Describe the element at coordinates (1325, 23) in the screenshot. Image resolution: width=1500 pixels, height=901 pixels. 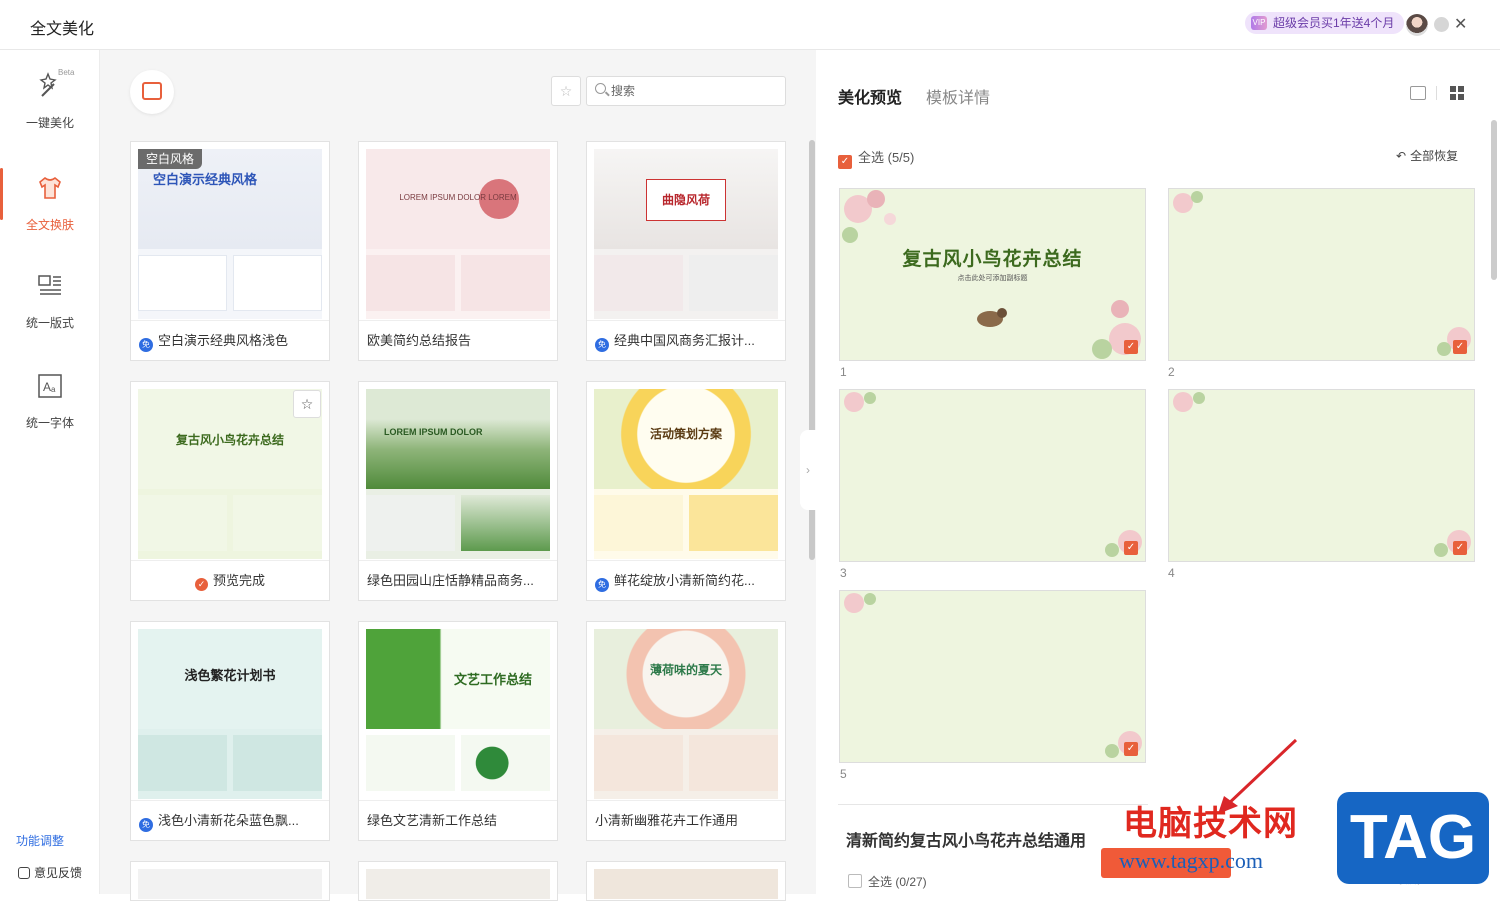
I see `vip-promo-badge: VIP 超级会员买1年送4个月` at that location.